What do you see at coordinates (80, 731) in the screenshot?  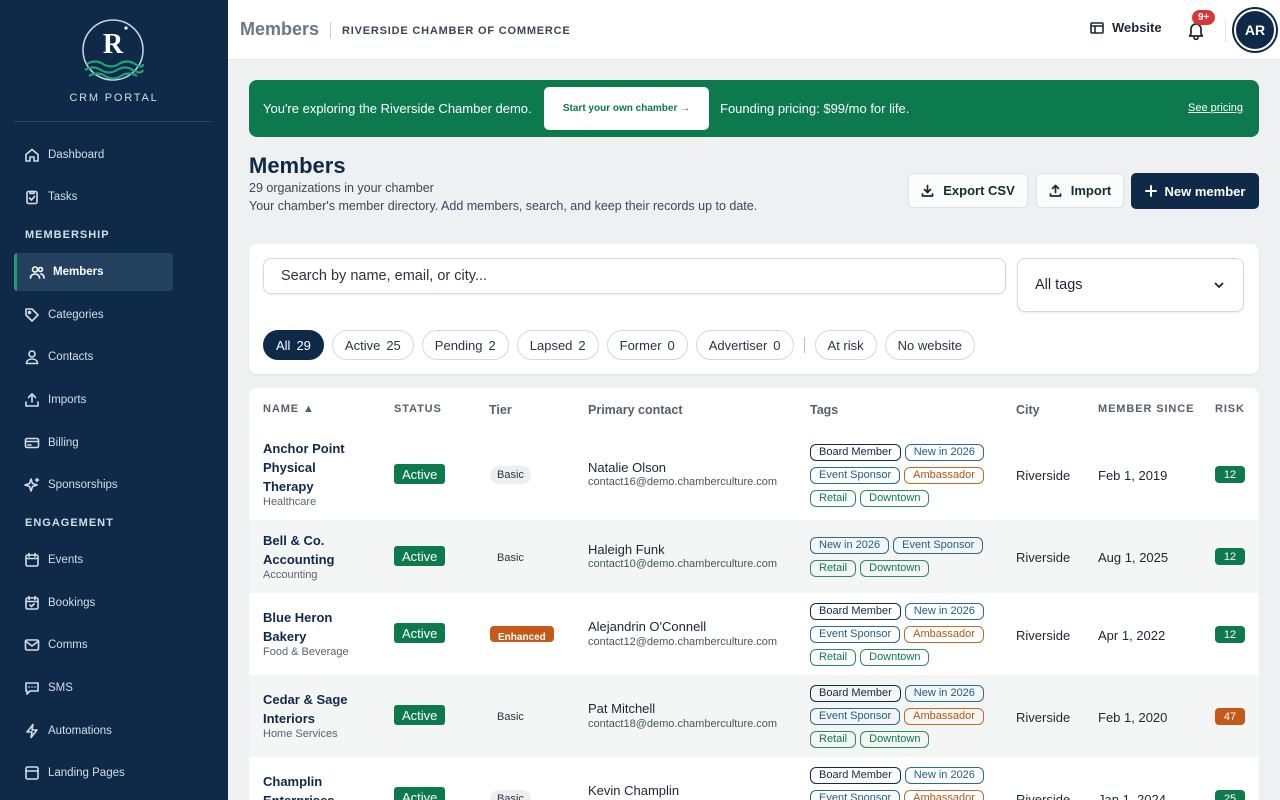 I see `sidebar-item-label: Automations` at bounding box center [80, 731].